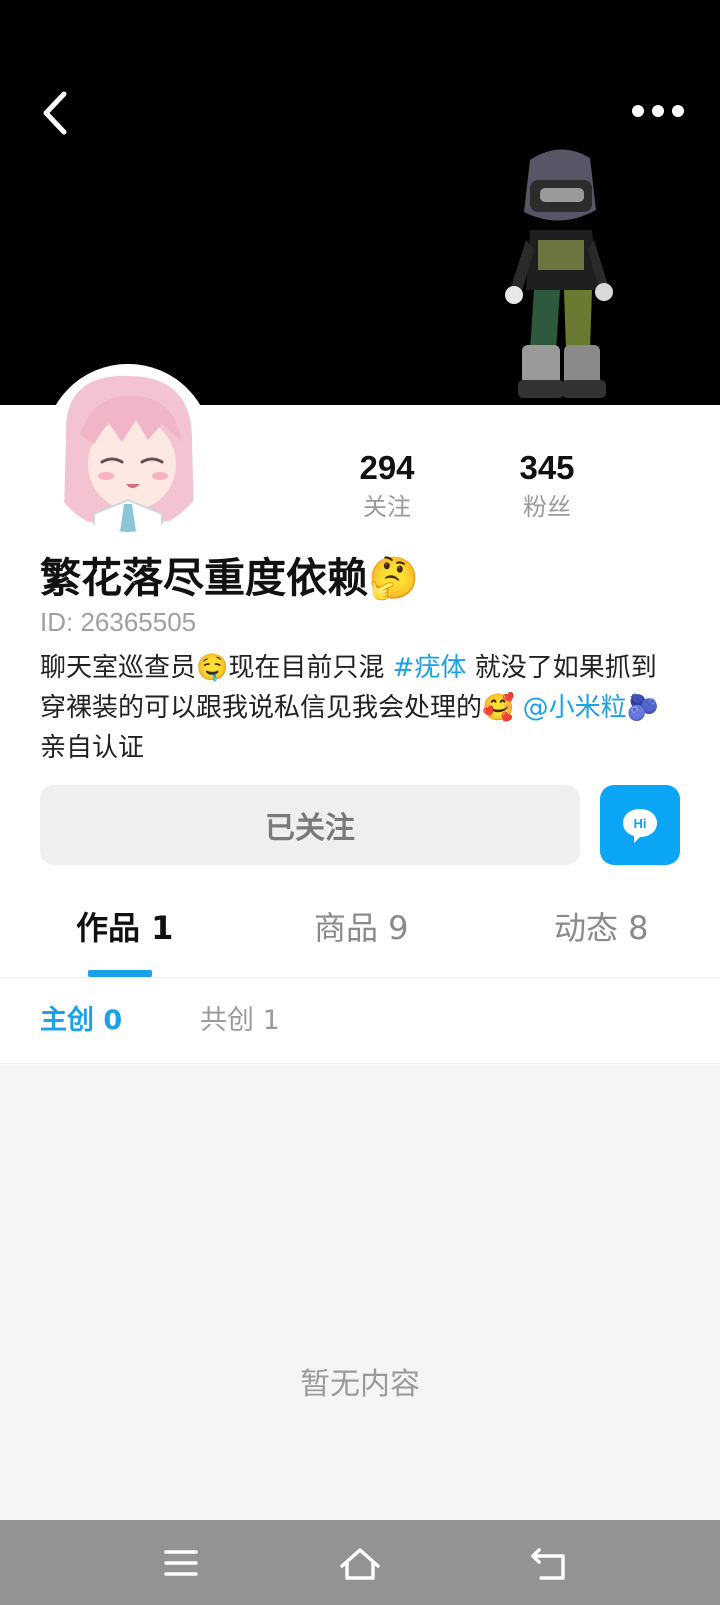 The image size is (720, 1605). What do you see at coordinates (240, 1021) in the screenshot?
I see `subtab-co-creator: 共创 1` at bounding box center [240, 1021].